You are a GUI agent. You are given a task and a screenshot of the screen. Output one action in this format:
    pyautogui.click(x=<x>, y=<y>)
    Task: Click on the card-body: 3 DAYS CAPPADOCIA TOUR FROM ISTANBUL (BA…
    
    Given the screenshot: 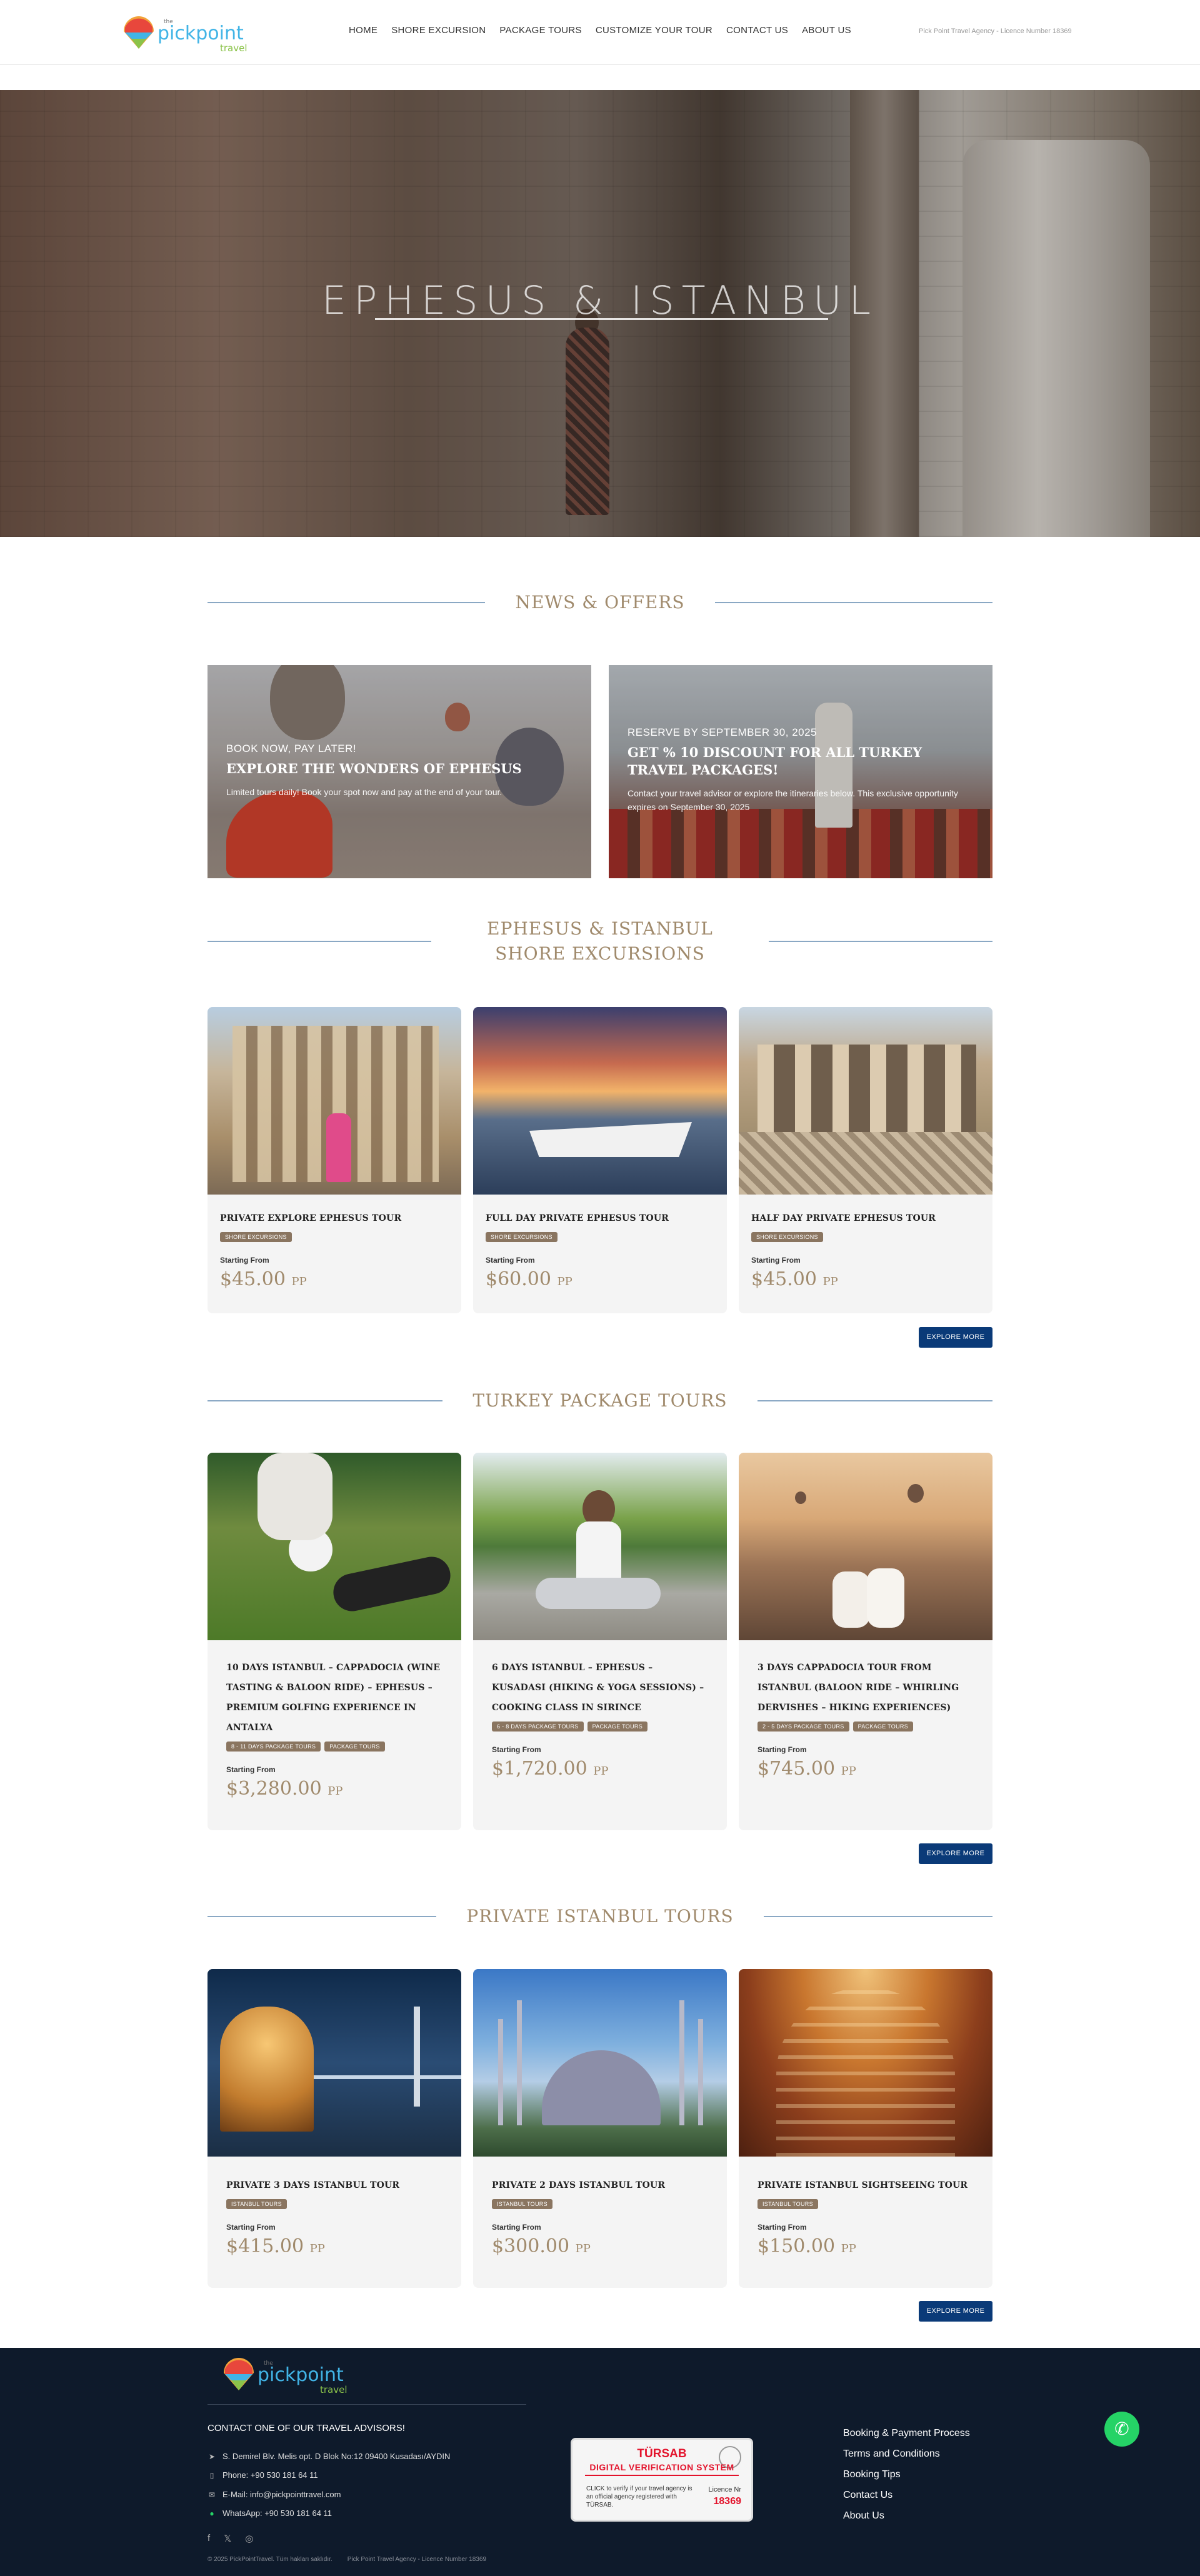 What is the action you would take?
    pyautogui.click(x=866, y=1719)
    